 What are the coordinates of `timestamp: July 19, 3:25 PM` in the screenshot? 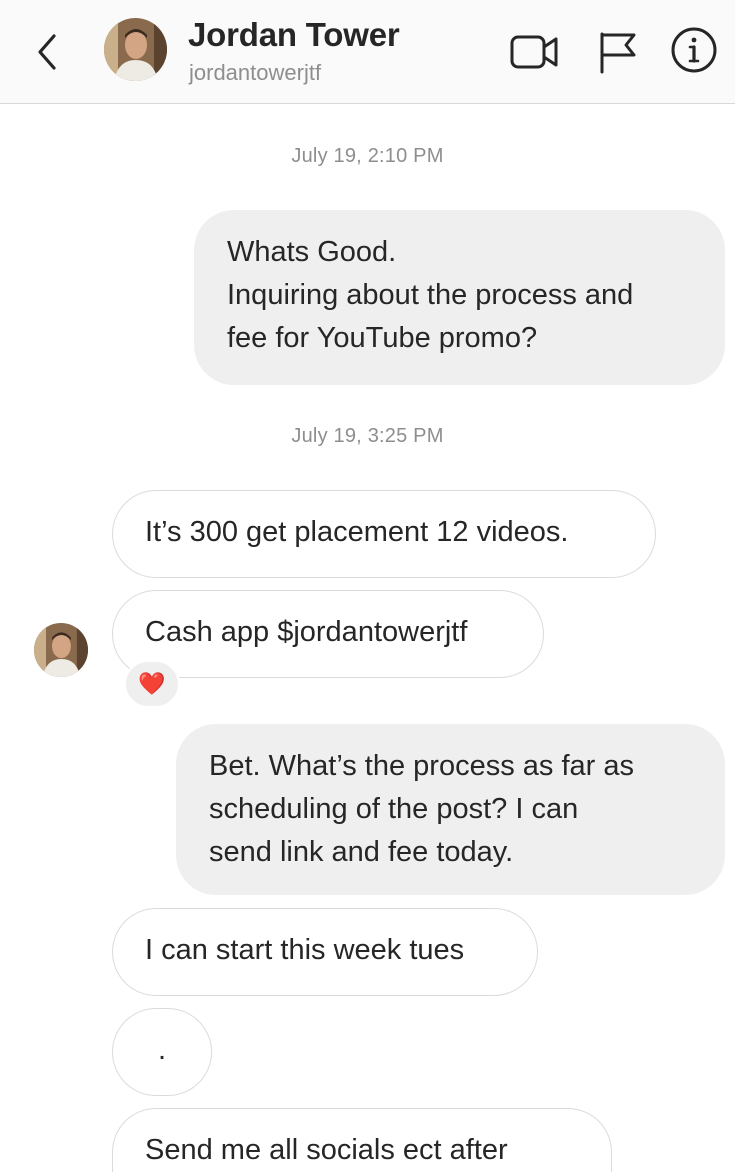 It's located at (367, 436).